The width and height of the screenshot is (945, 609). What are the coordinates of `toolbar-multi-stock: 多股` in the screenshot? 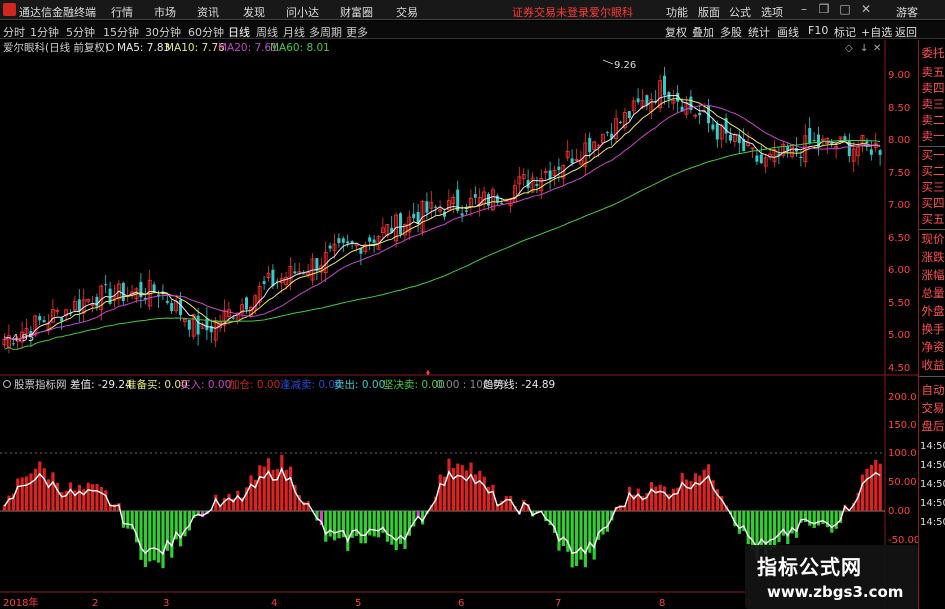 It's located at (731, 32).